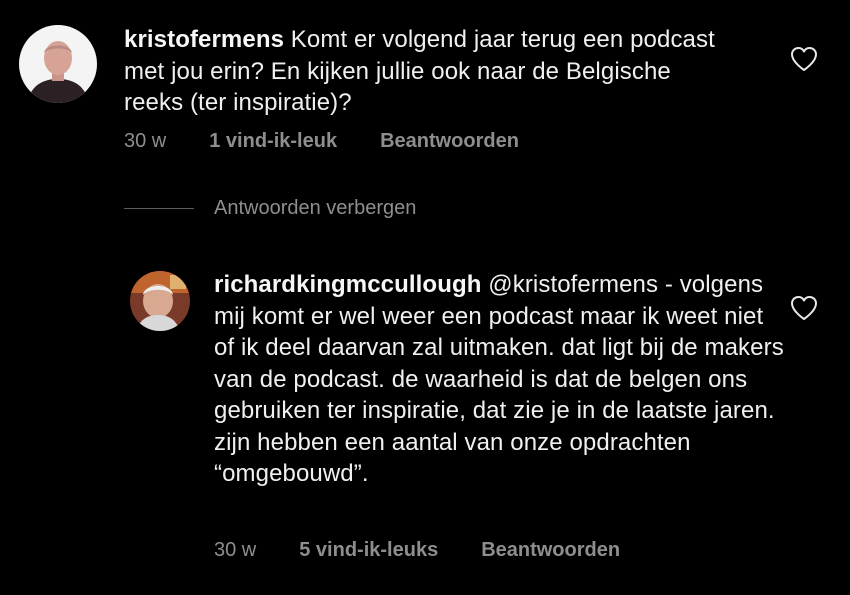  What do you see at coordinates (145, 141) in the screenshot?
I see `comment-timestamp: 30 w` at bounding box center [145, 141].